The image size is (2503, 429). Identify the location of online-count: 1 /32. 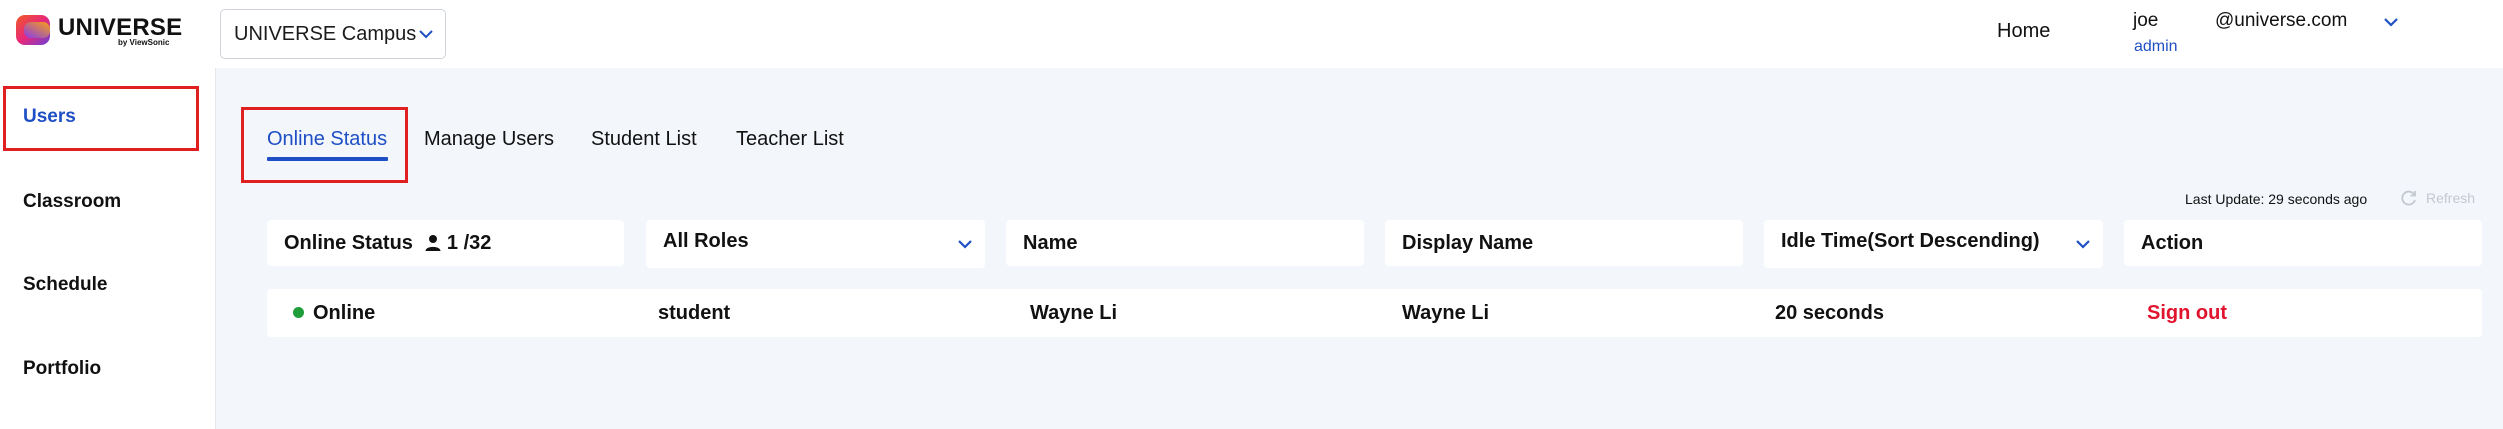
(469, 242).